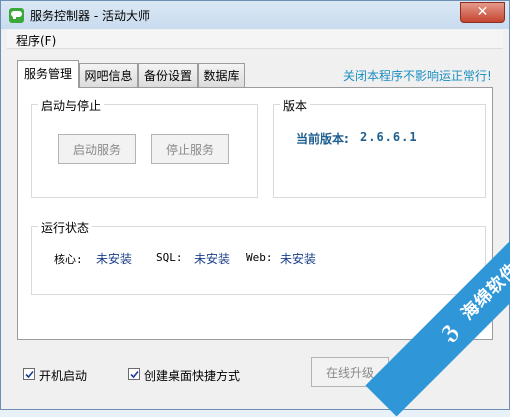 Image resolution: width=510 pixels, height=417 pixels. What do you see at coordinates (68, 259) in the screenshot?
I see `status-core-label: 核心:` at bounding box center [68, 259].